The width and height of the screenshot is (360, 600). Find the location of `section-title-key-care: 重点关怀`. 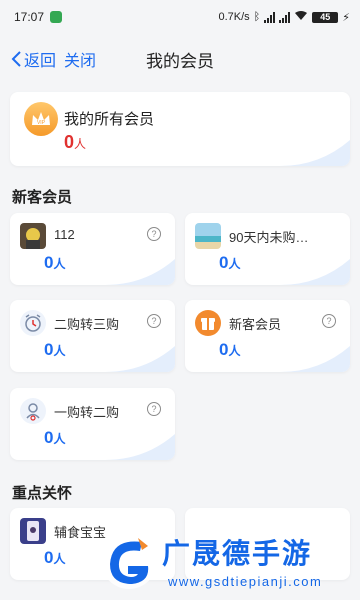

section-title-key-care: 重点关怀 is located at coordinates (42, 493).